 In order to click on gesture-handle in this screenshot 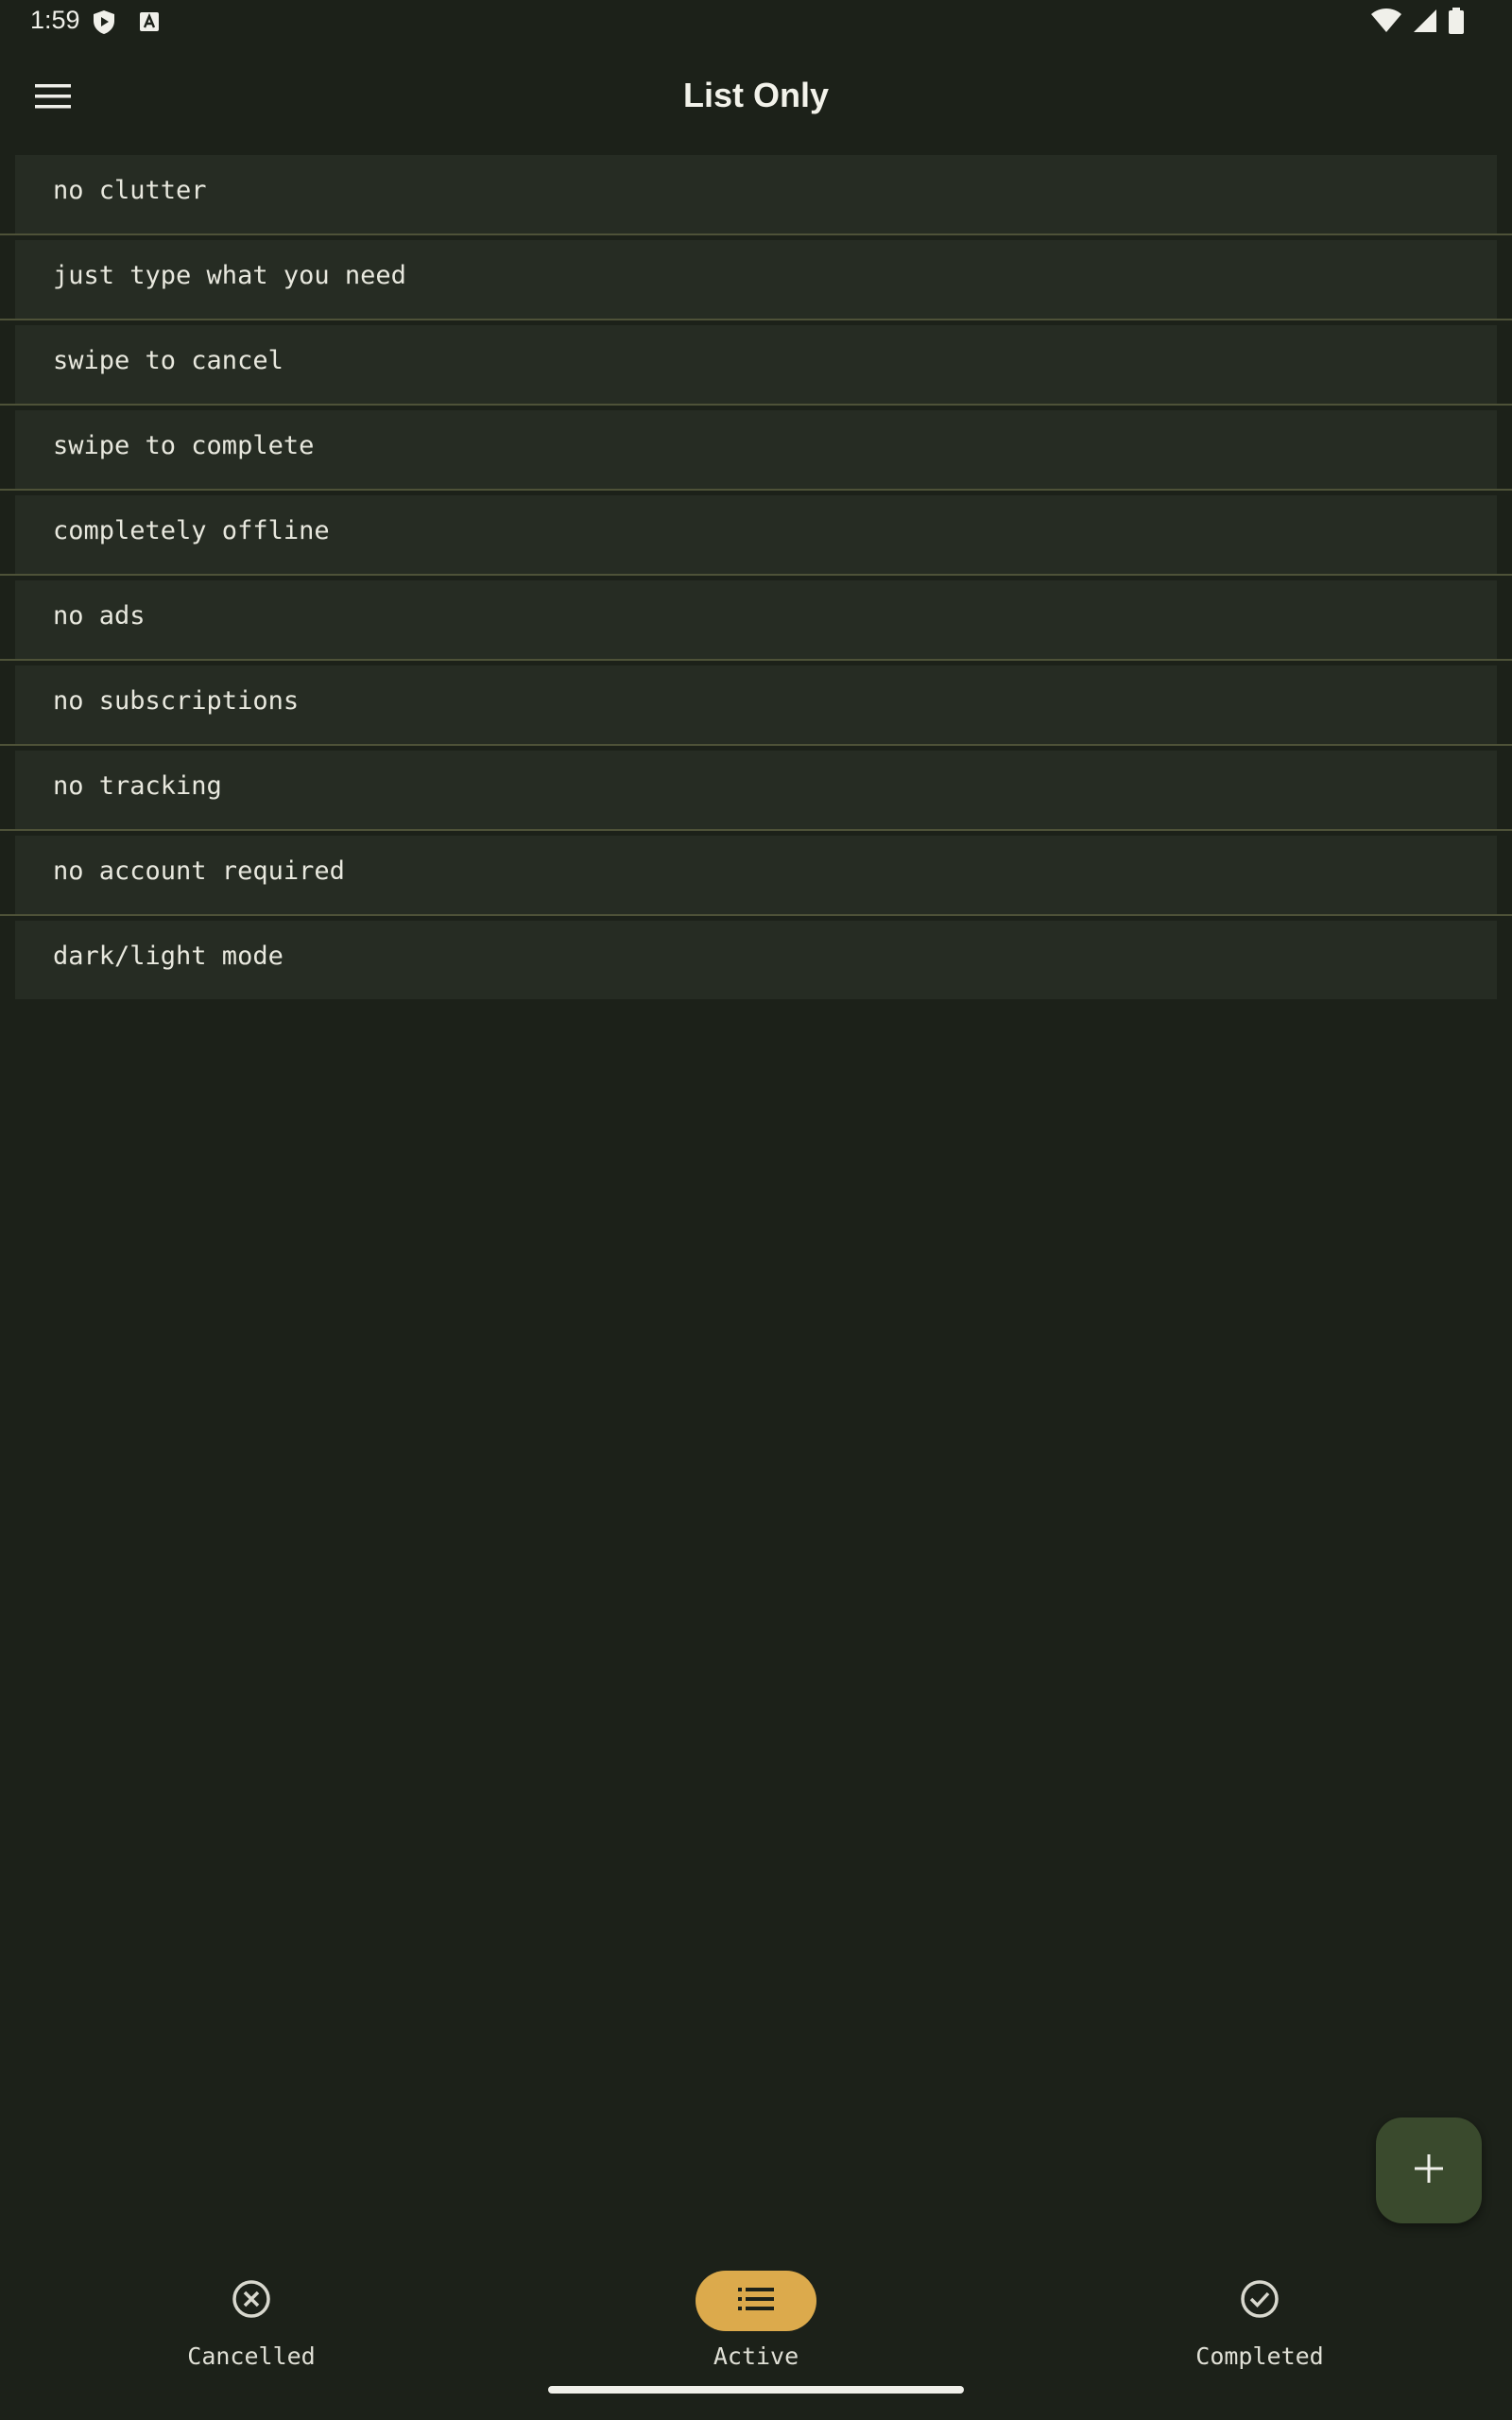, I will do `click(756, 2390)`.